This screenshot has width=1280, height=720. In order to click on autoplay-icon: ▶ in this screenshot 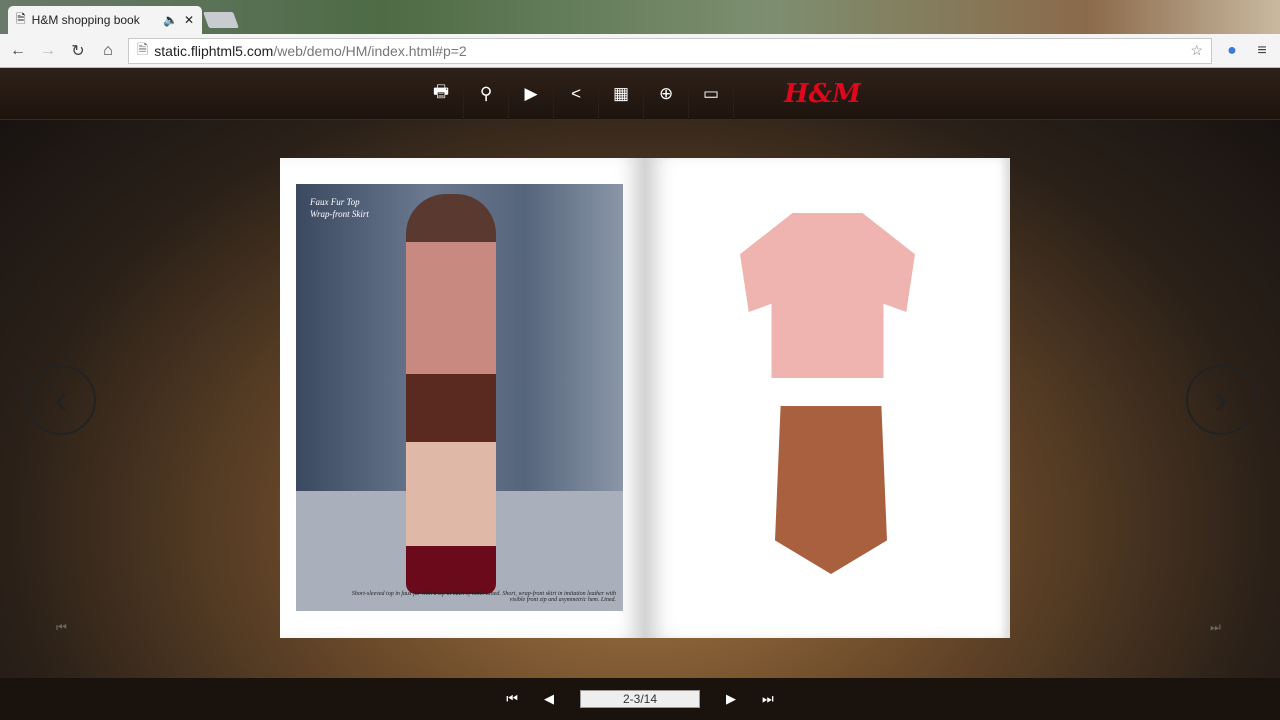, I will do `click(532, 93)`.